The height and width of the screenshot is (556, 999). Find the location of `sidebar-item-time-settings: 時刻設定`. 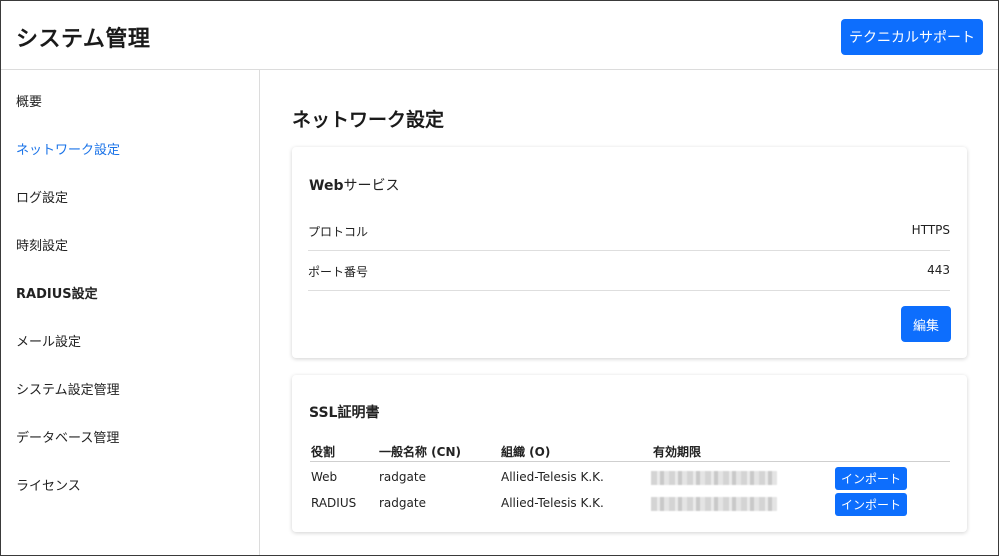

sidebar-item-time-settings: 時刻設定 is located at coordinates (42, 247).